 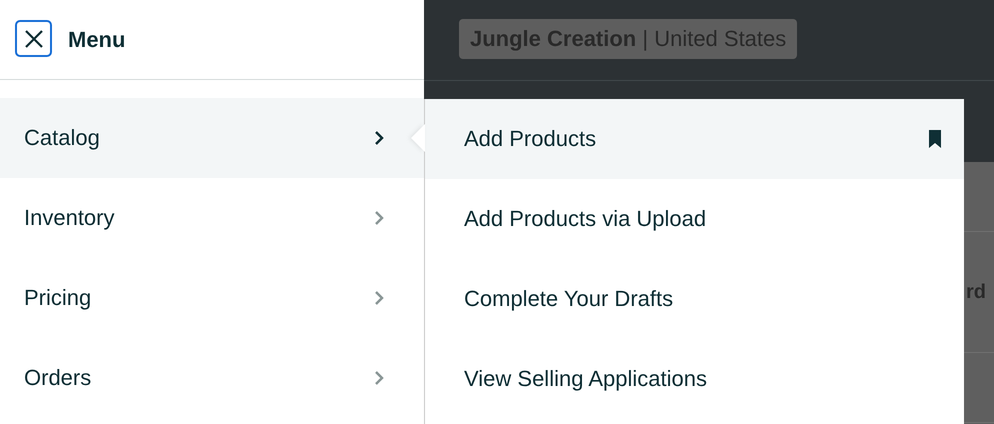 I want to click on submenu-item: Complete Your Drafts, so click(x=694, y=299).